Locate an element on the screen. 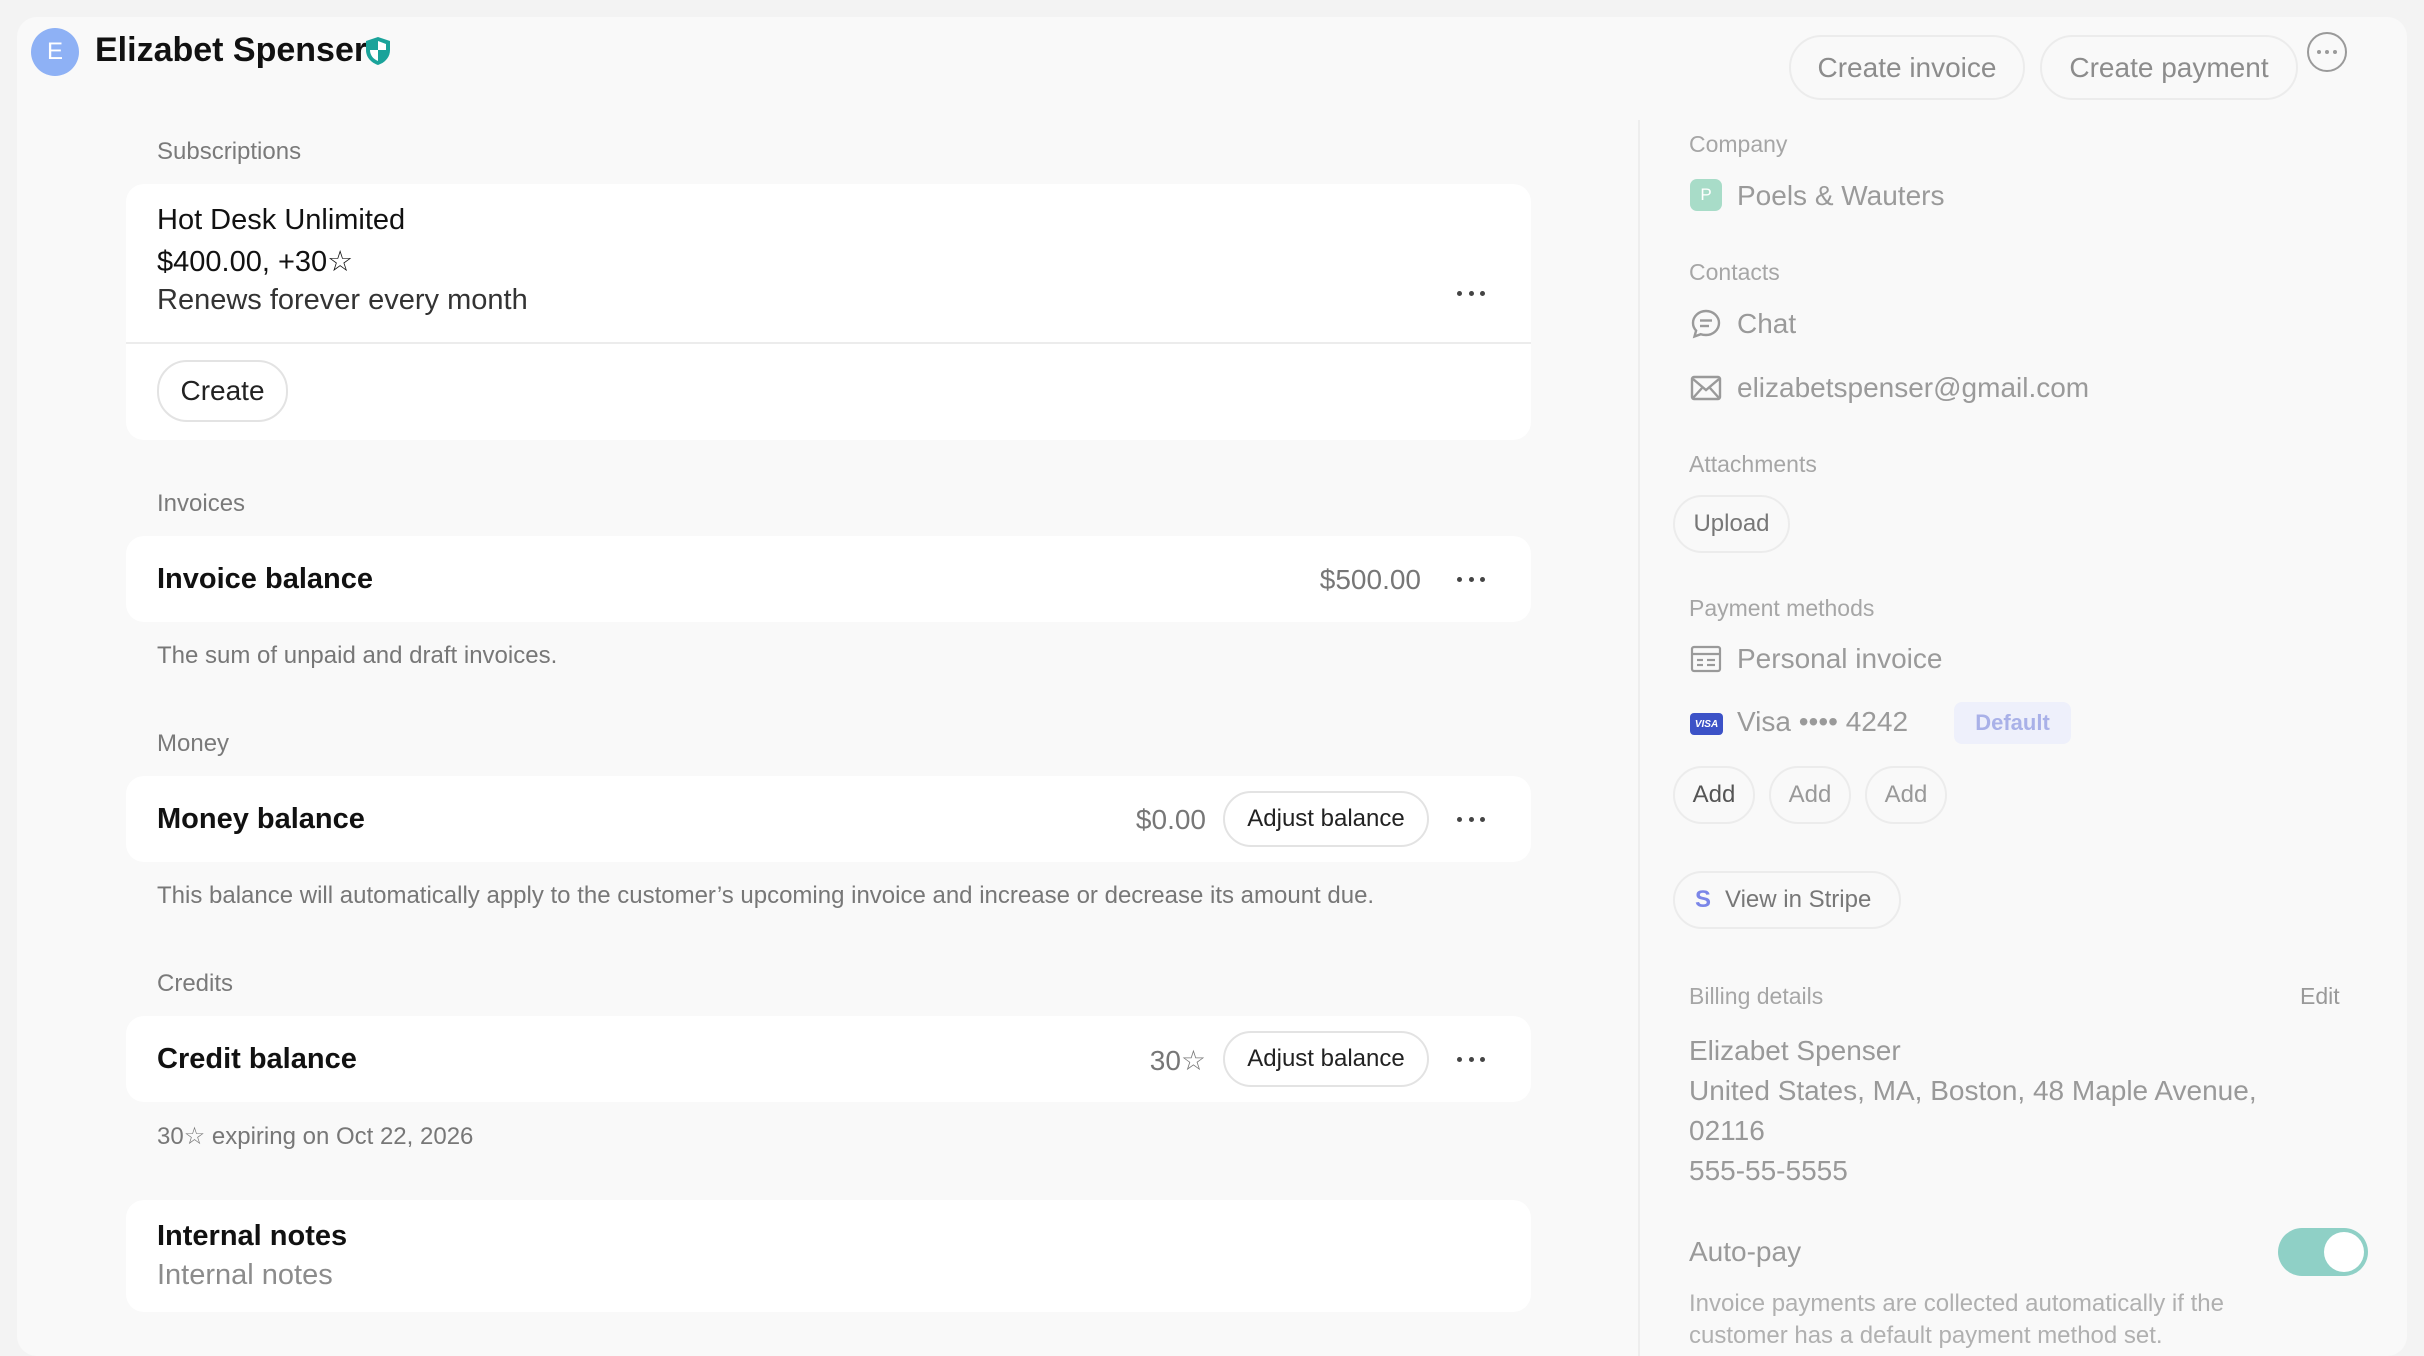 The width and height of the screenshot is (2424, 1356). view-in-stripe-label: View in Stripe is located at coordinates (1798, 899).